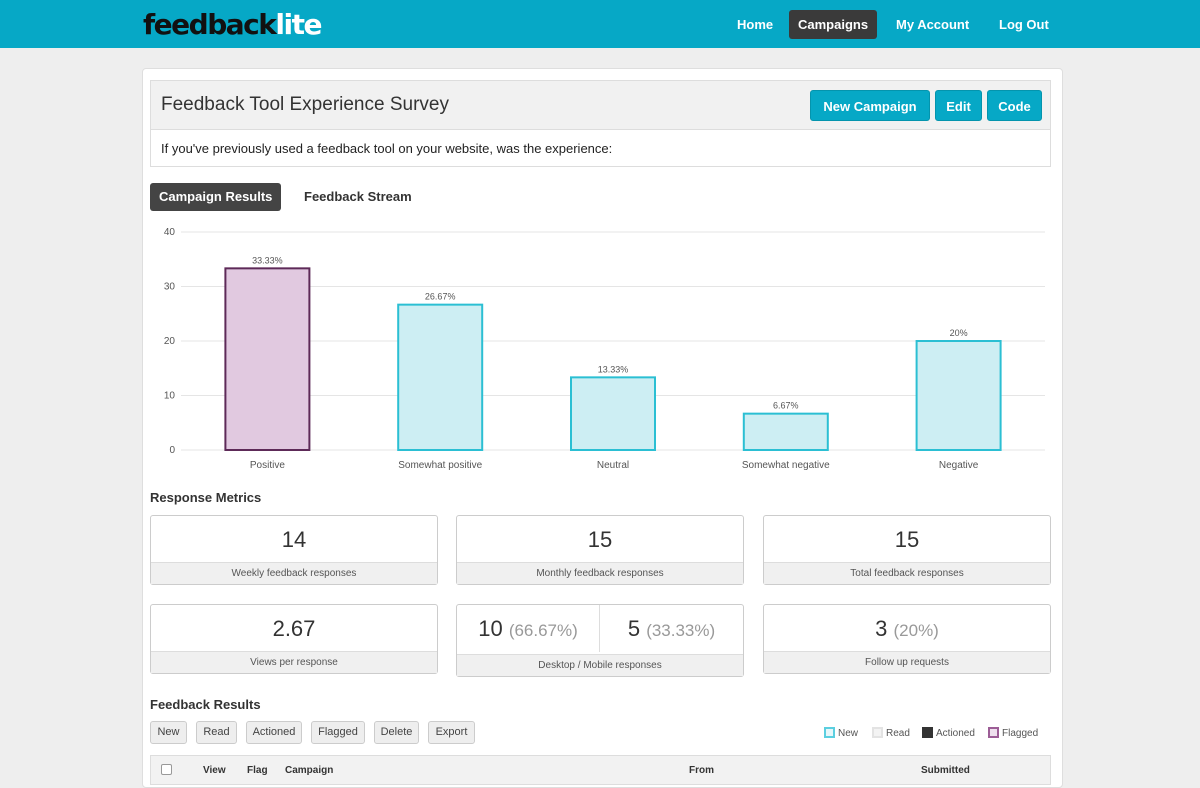  Describe the element at coordinates (309, 770) in the screenshot. I see `column-campaign: Campaign` at that location.